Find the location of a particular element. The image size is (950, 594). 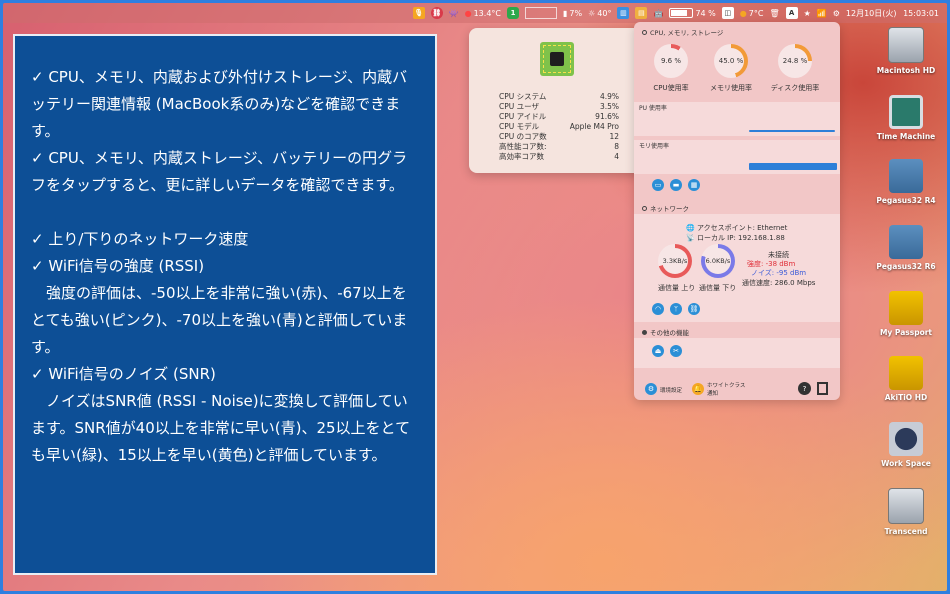

cpu-gauge: 9.6 % is located at coordinates (671, 61).